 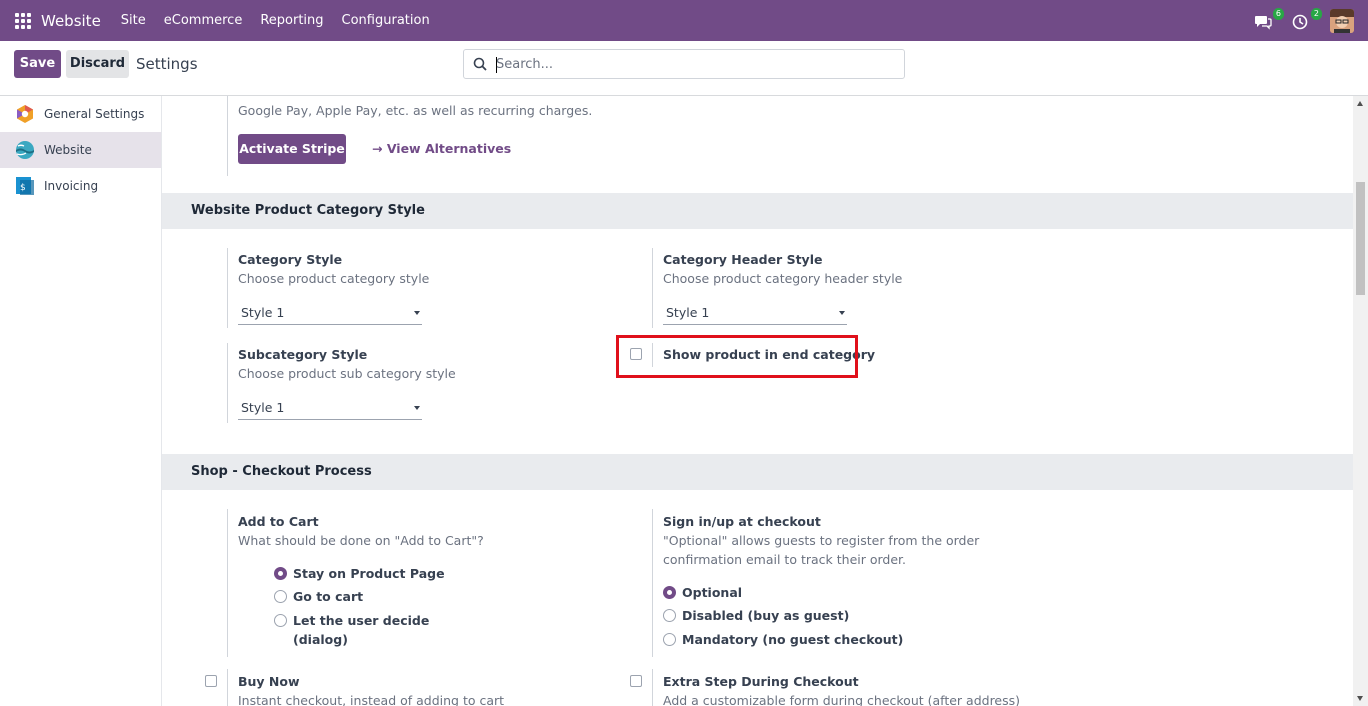 I want to click on extra-step-label: Extra Step During Checkout, so click(x=761, y=681).